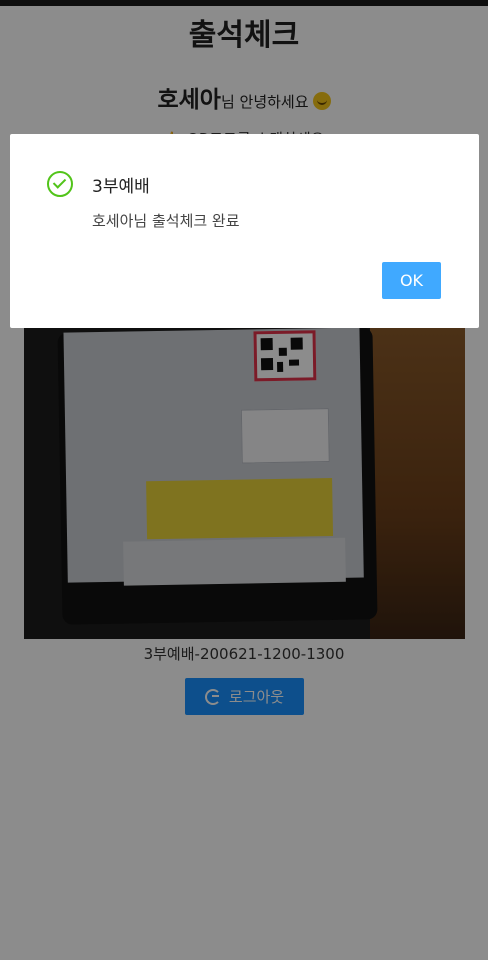 The image size is (488, 960). I want to click on modal-title: 3부예배, so click(121, 187).